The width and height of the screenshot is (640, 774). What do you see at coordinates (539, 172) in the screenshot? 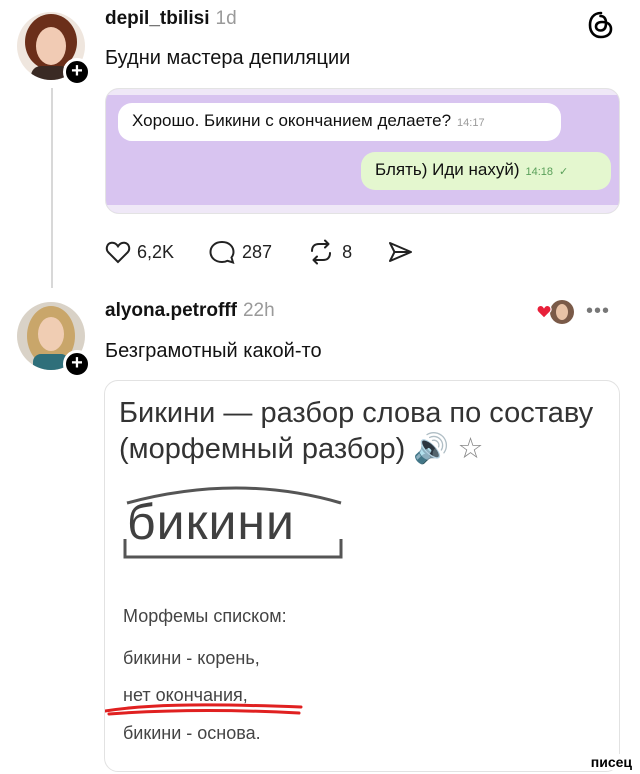
I see `outgoing-message-time: 14:18` at bounding box center [539, 172].